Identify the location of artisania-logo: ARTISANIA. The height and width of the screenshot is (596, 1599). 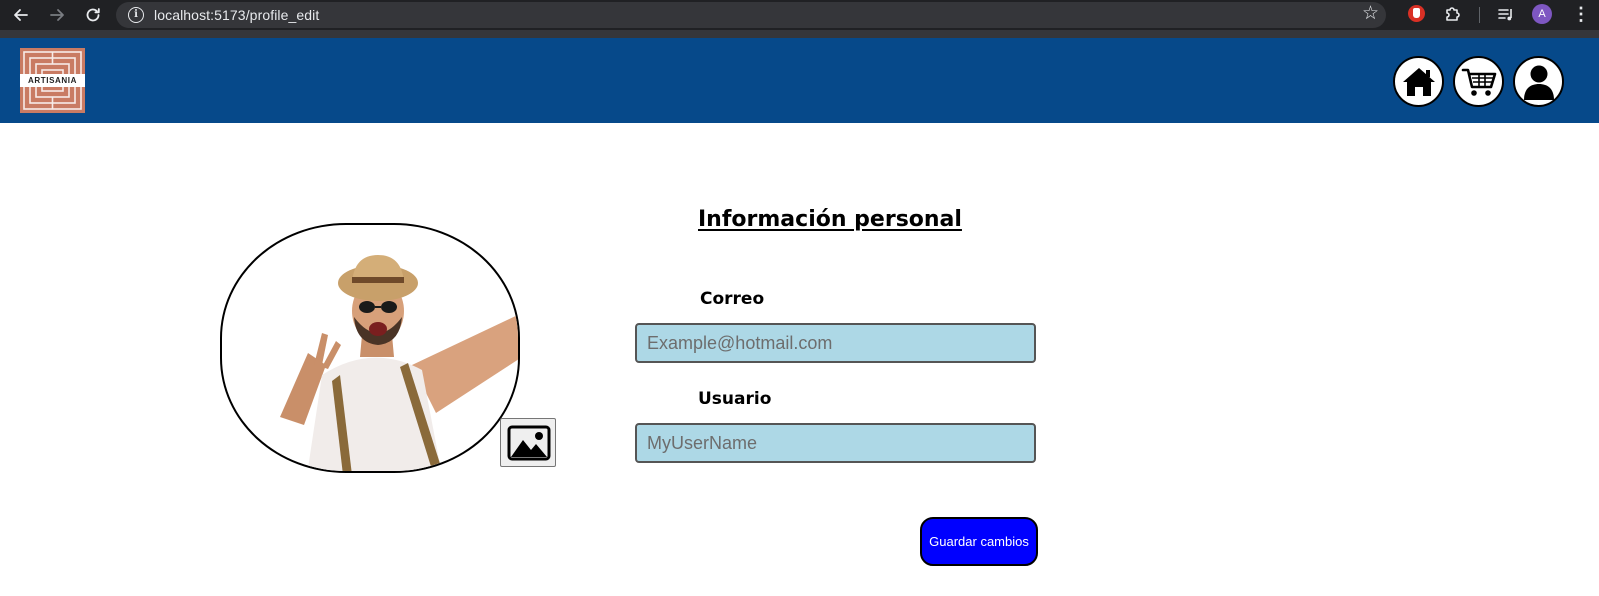
(52, 80).